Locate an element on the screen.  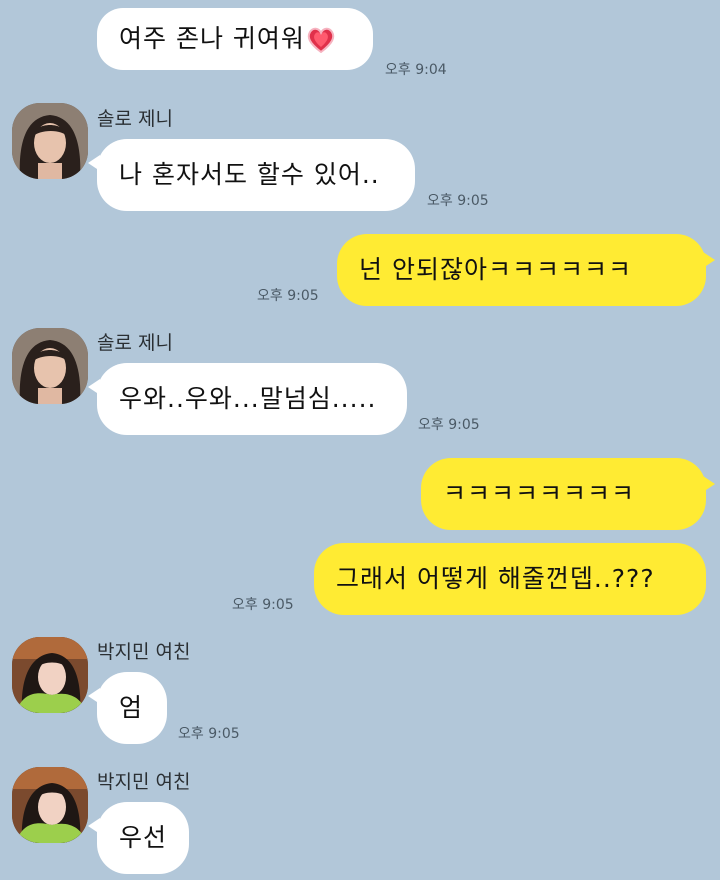
message-bubble: 나 혼자서도 할수 있어.. is located at coordinates (251, 175).